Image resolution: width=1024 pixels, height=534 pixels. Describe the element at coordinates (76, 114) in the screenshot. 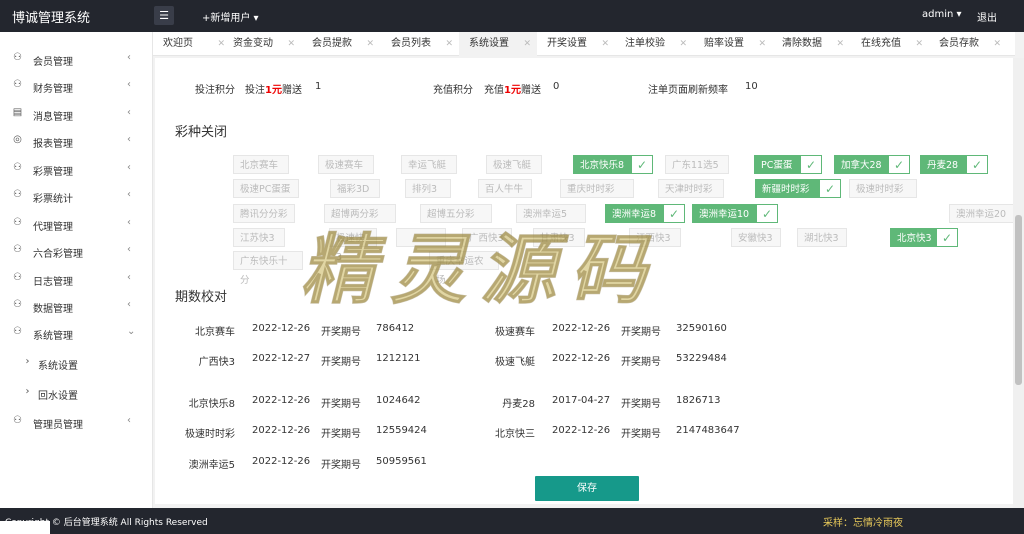

I see `sidebar-item-2: ▤ 消息管理 ‹` at that location.